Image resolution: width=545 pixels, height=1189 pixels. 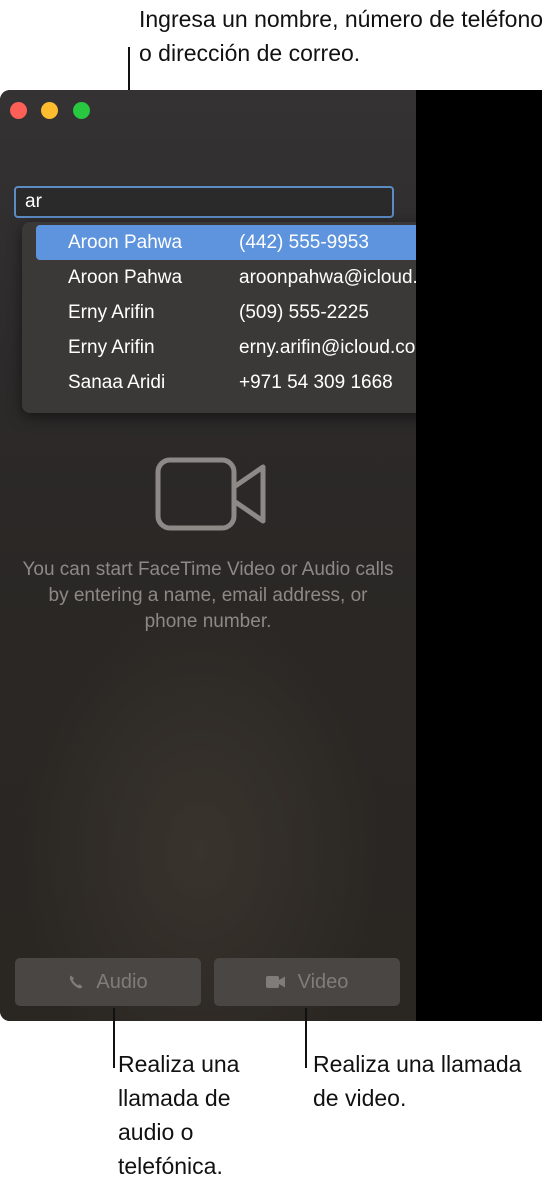 What do you see at coordinates (81, 110) in the screenshot?
I see `zoom-window-button` at bounding box center [81, 110].